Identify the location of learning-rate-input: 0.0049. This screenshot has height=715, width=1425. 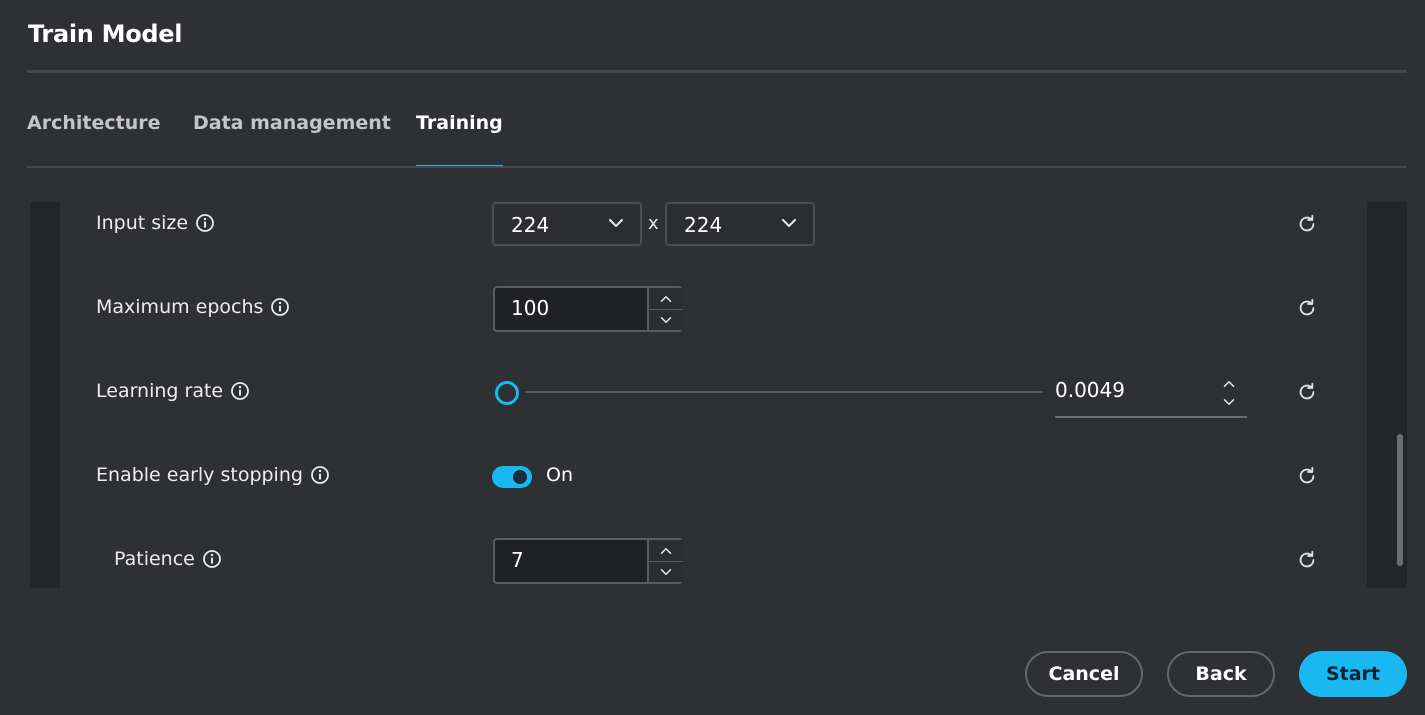
(1151, 395).